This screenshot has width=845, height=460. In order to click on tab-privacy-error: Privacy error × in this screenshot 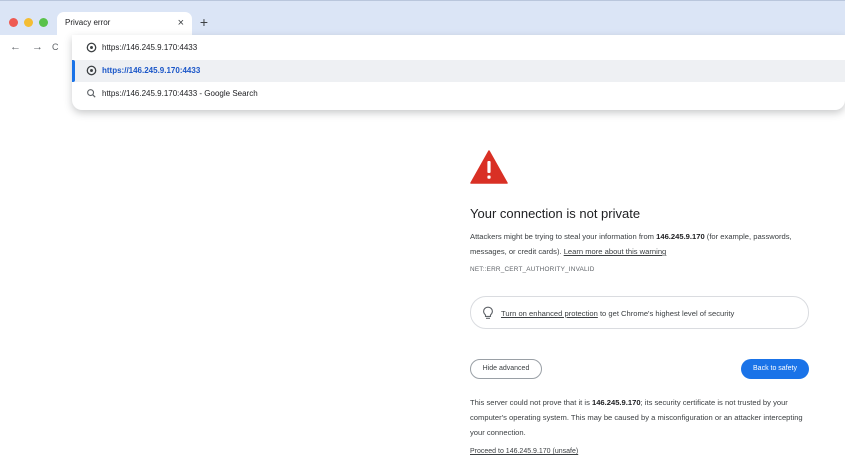, I will do `click(124, 24)`.